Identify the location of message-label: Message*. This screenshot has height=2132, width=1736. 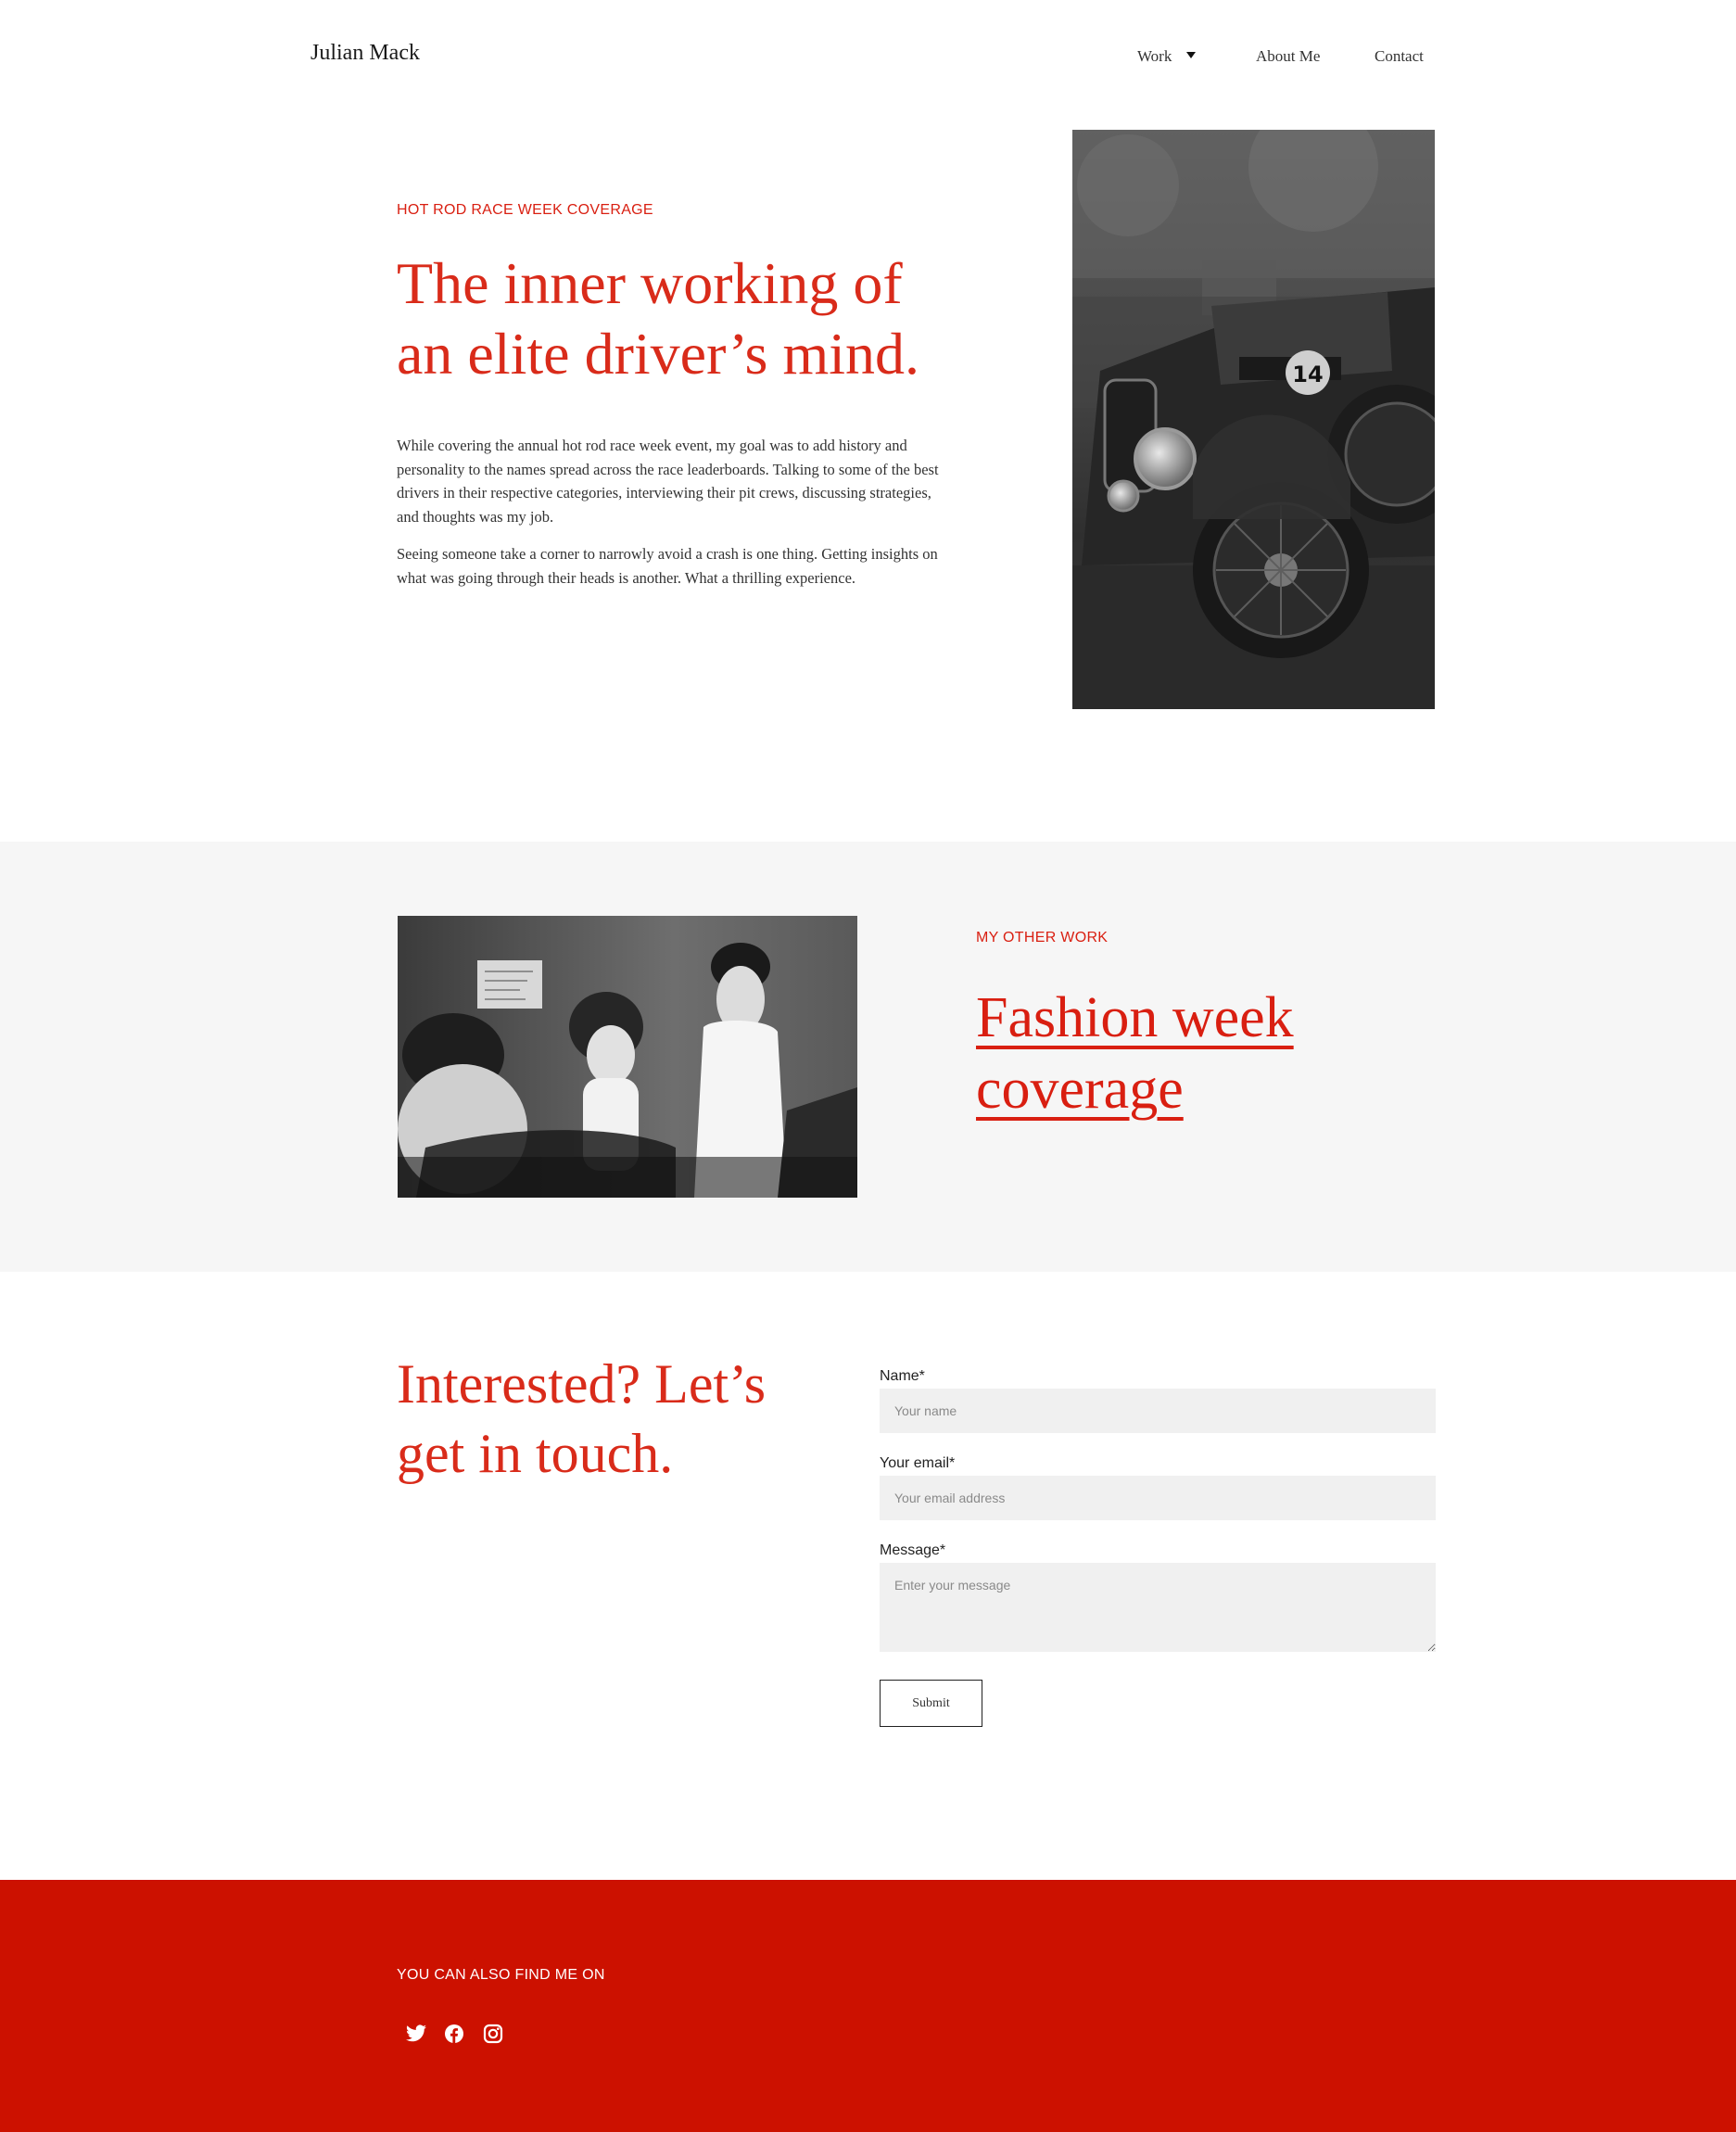
(913, 1550).